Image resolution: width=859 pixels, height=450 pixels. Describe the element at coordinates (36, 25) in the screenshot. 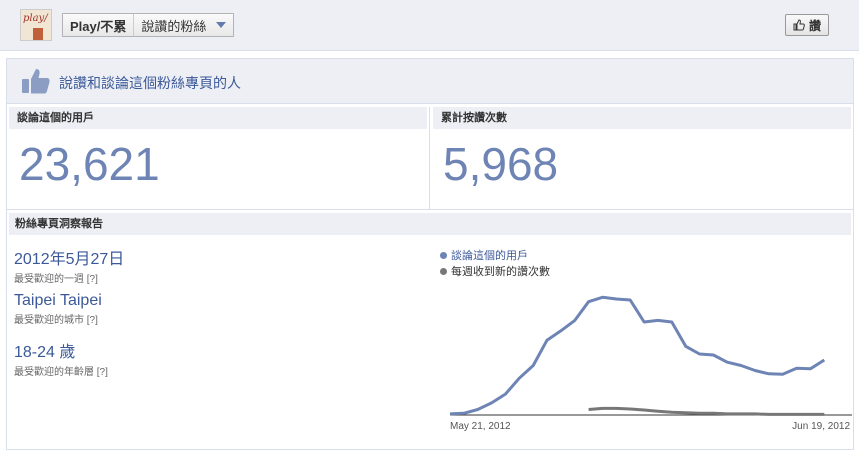

I see `page-thumbnail: play/` at that location.